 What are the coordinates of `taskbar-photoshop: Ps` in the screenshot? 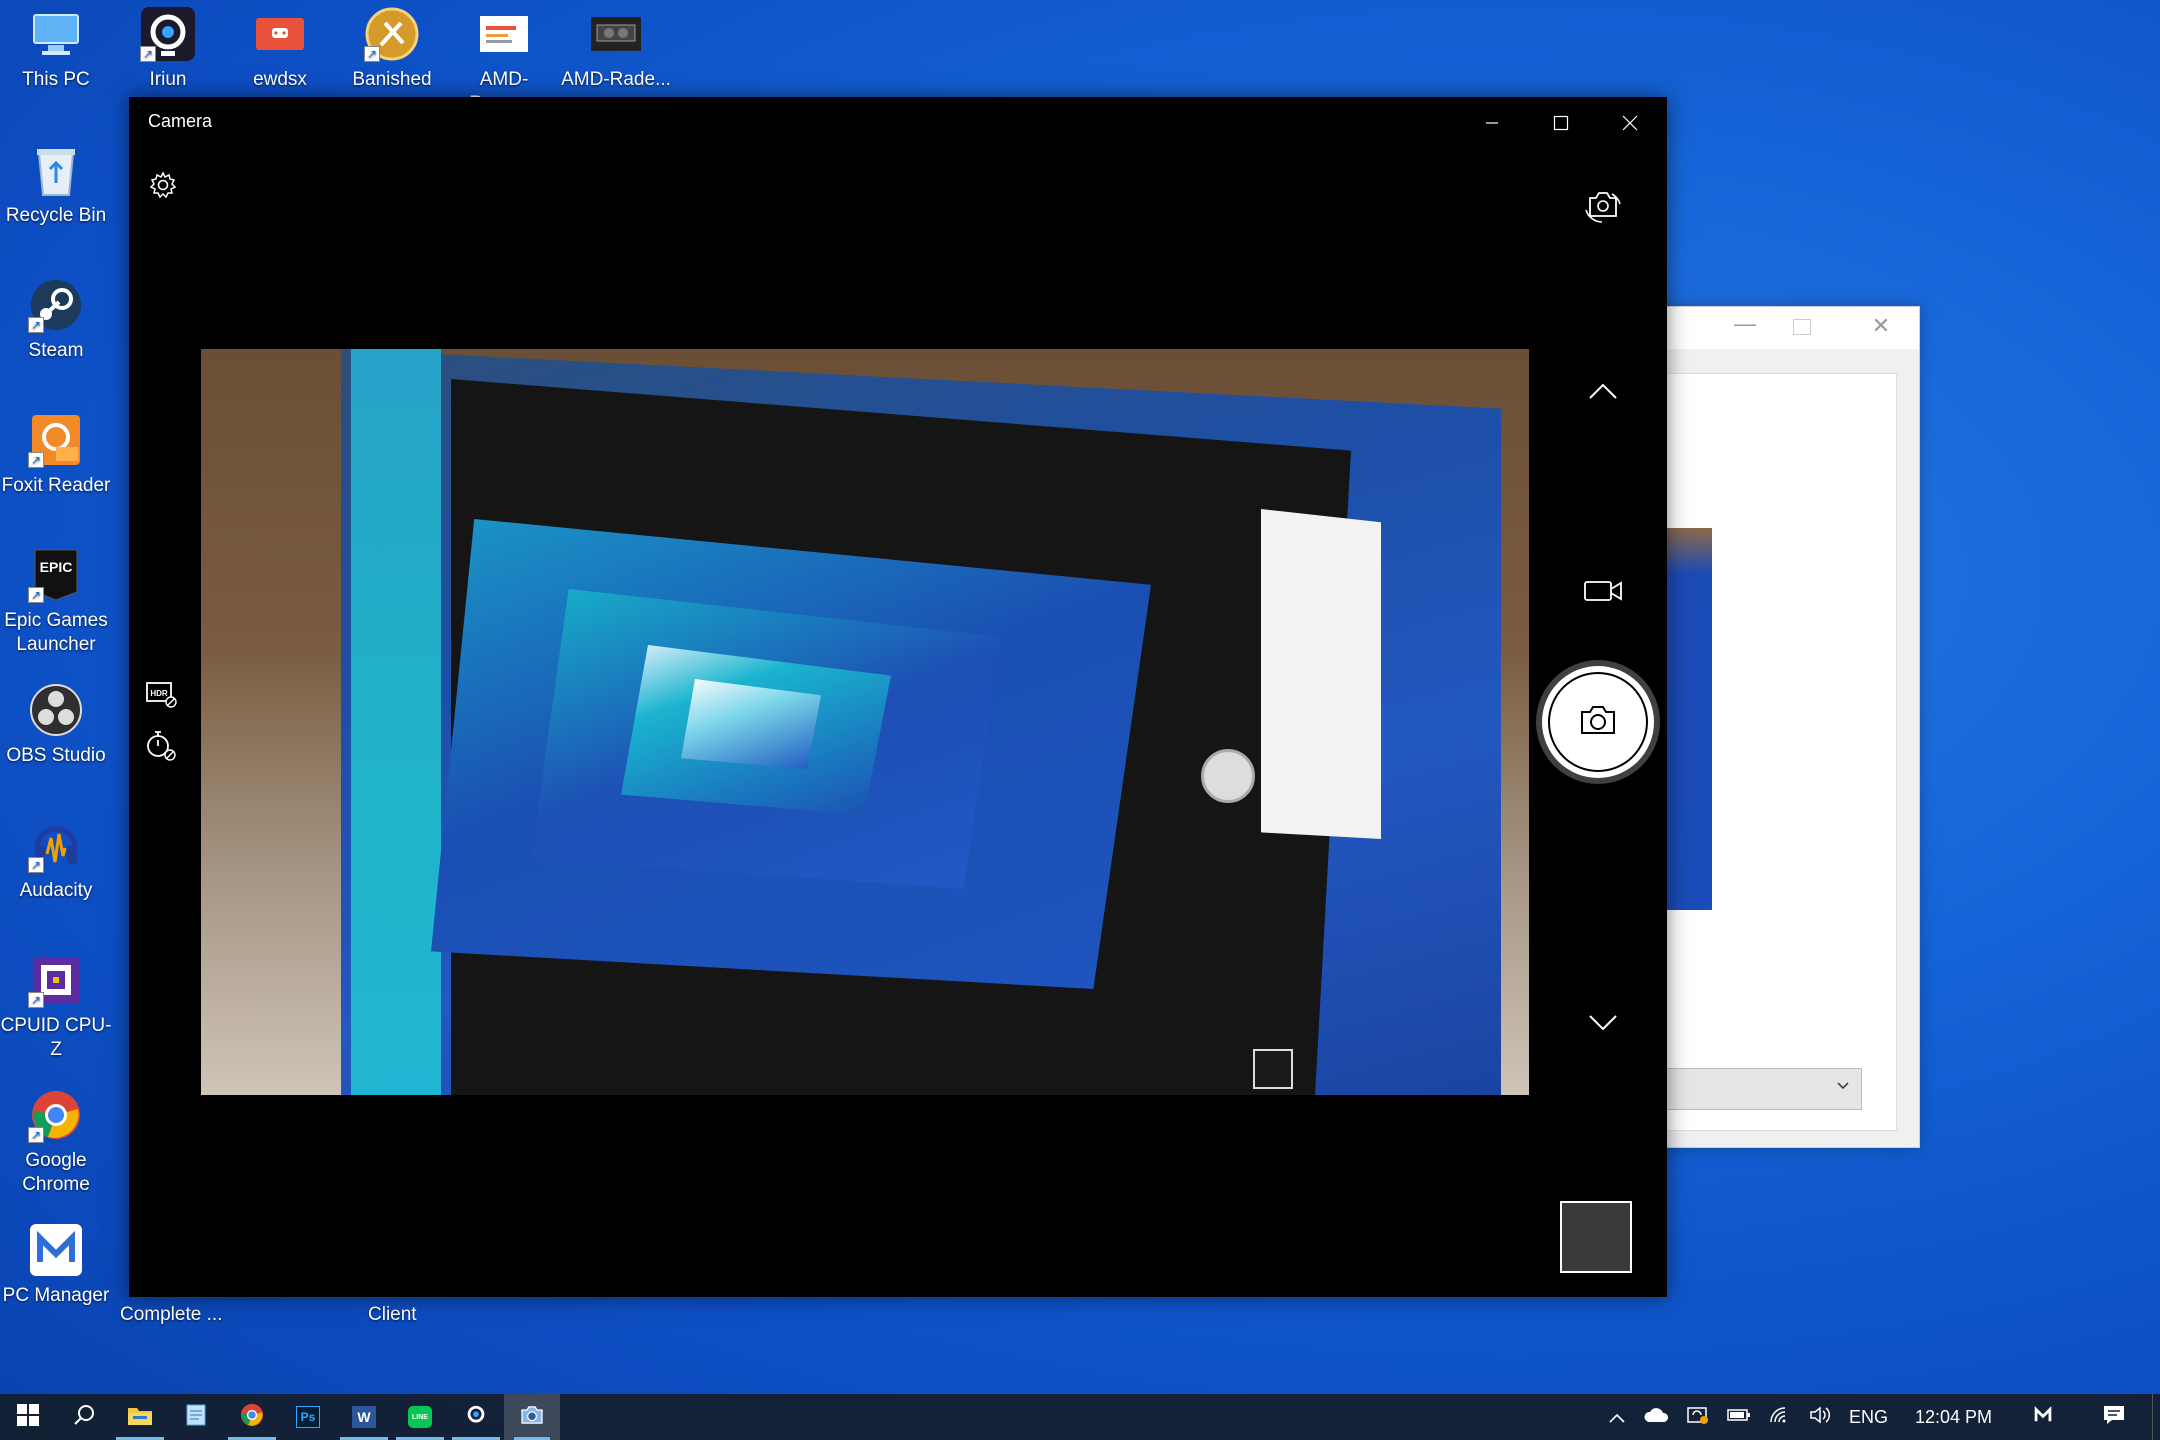 It's located at (308, 1417).